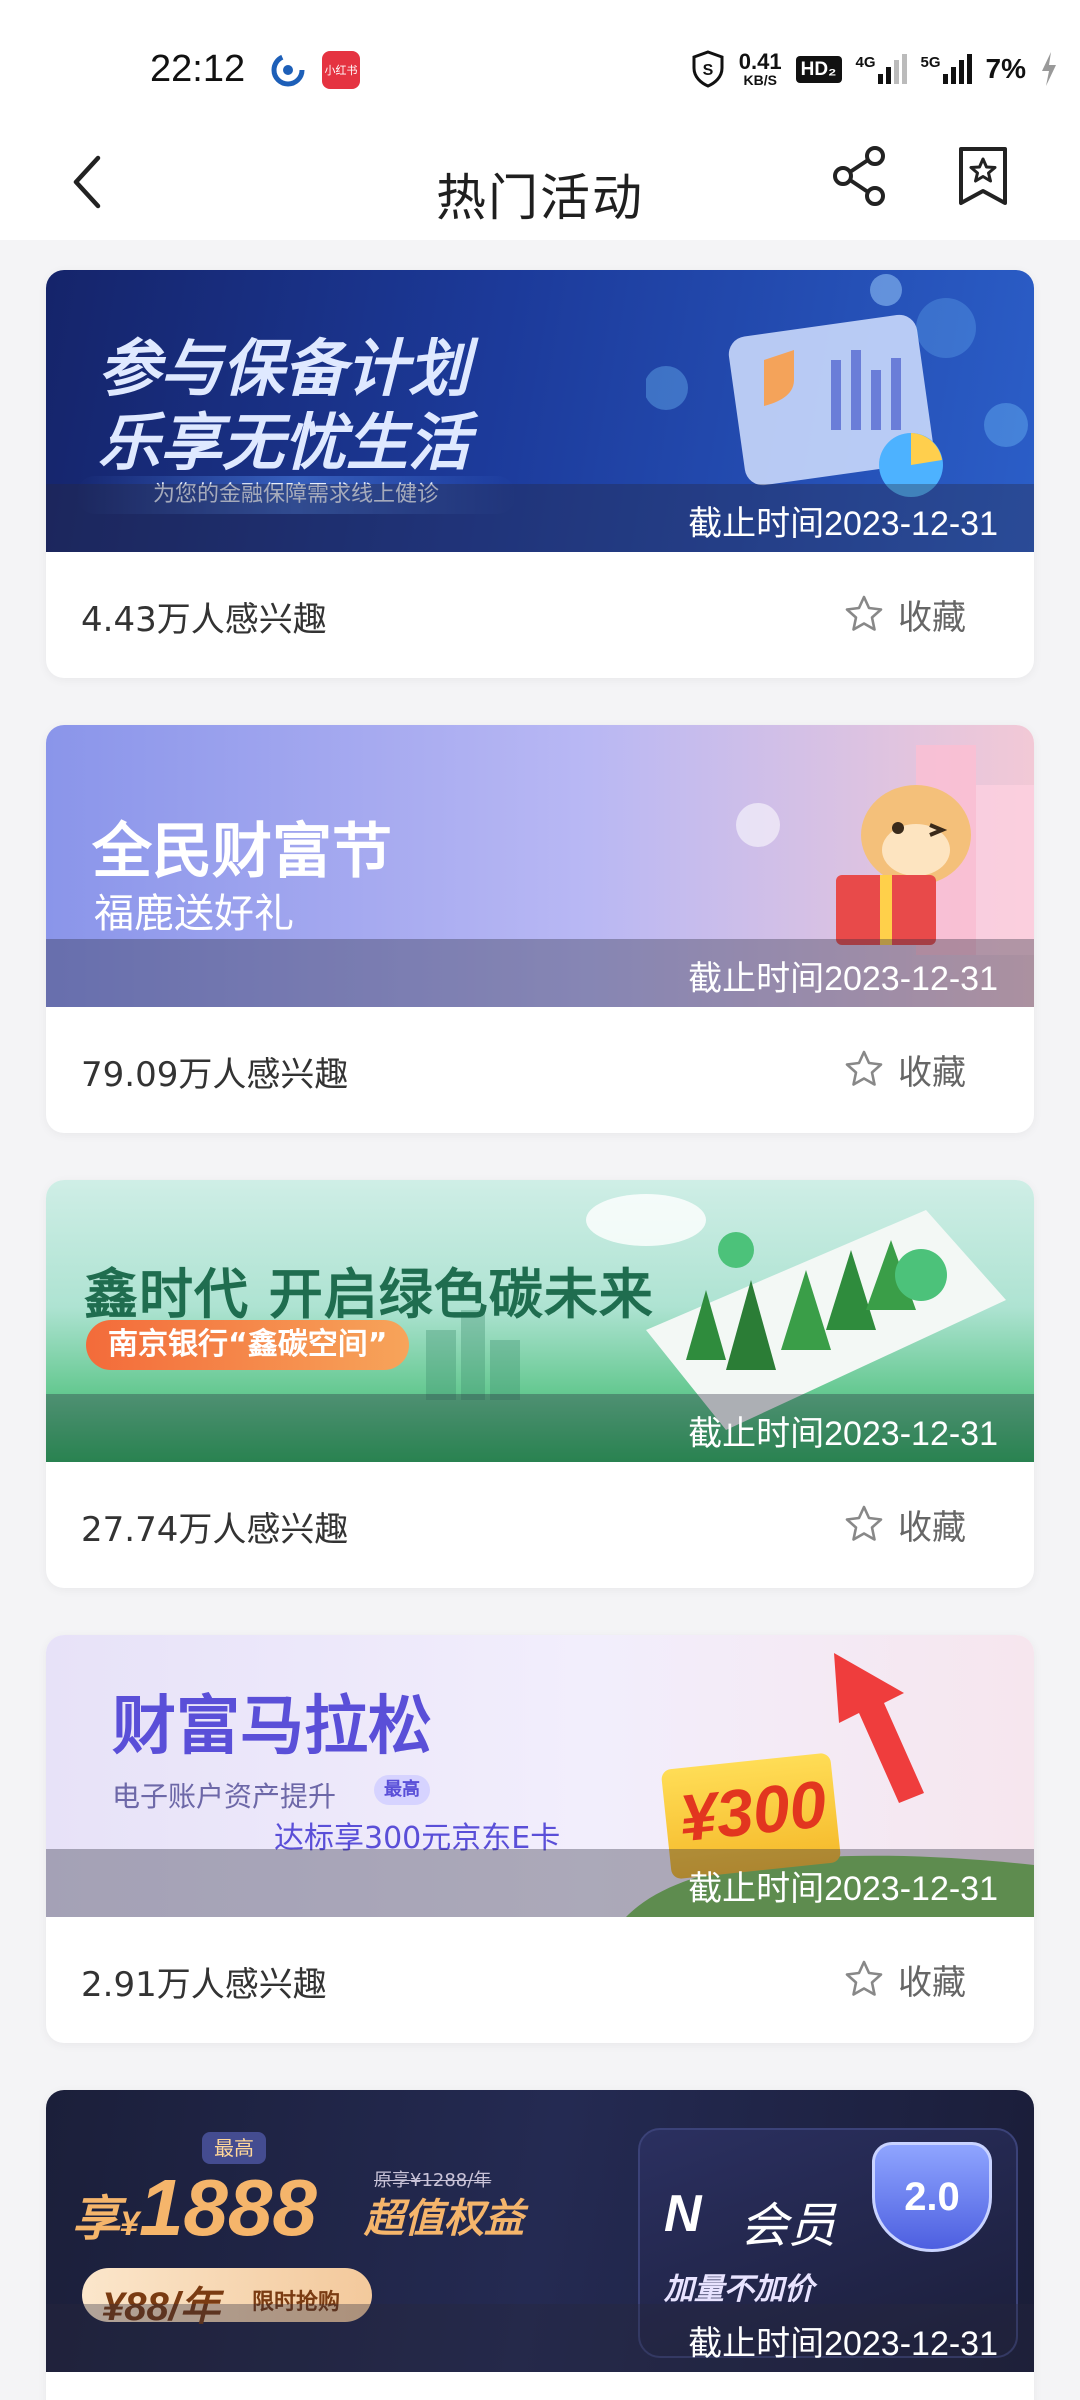 This screenshot has width=1080, height=2400. I want to click on signal-4g: 4G, so click(881, 69).